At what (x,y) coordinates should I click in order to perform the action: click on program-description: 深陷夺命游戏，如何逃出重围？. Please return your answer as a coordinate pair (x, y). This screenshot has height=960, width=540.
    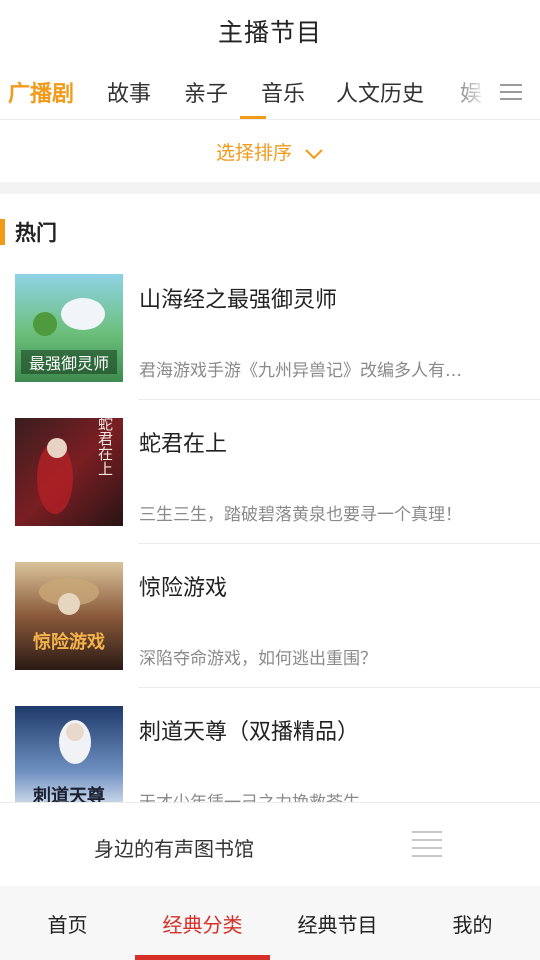
    Looking at the image, I should click on (258, 659).